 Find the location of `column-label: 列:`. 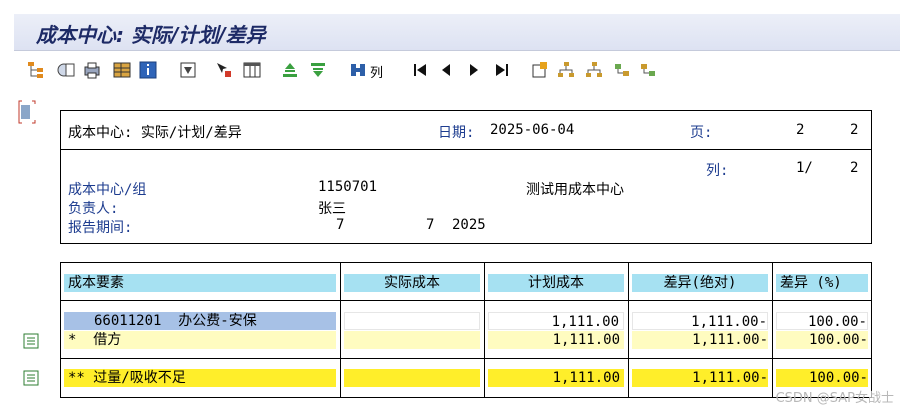

column-label: 列: is located at coordinates (717, 171).